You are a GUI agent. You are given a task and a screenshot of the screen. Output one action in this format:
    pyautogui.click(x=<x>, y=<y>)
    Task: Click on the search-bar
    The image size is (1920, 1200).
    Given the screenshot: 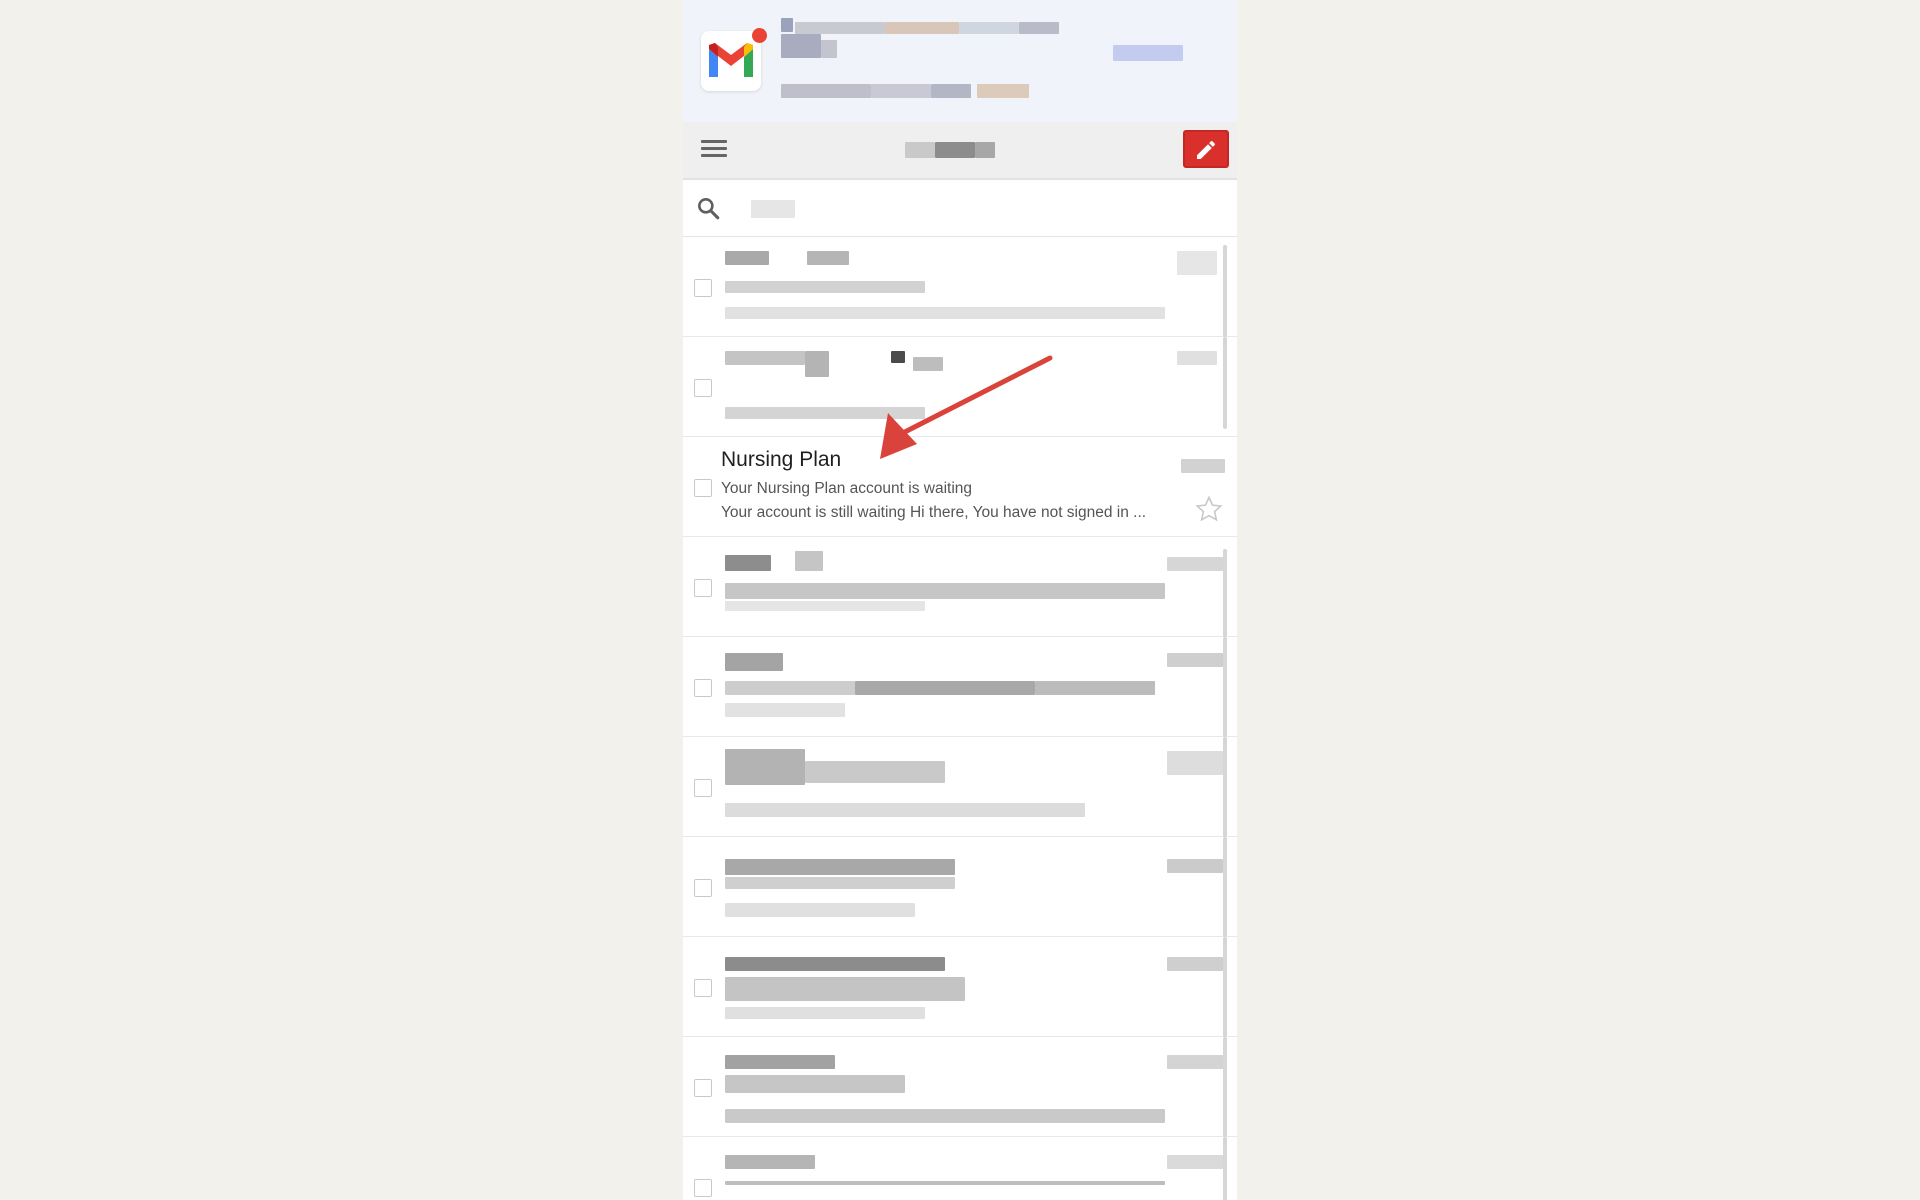 What is the action you would take?
    pyautogui.click(x=960, y=208)
    